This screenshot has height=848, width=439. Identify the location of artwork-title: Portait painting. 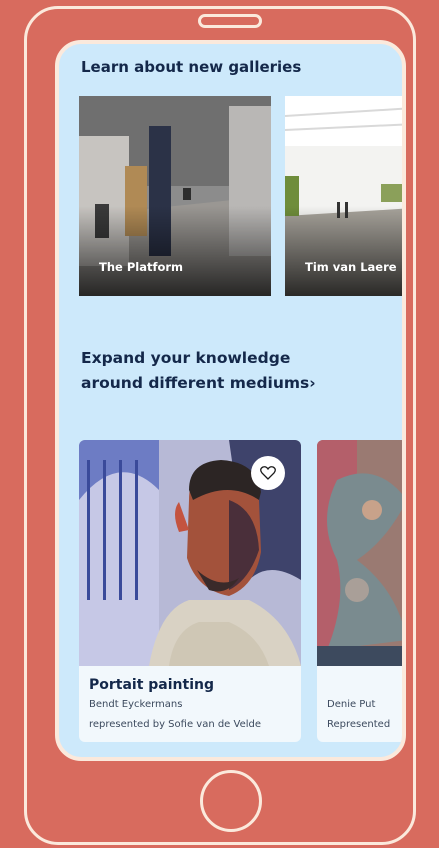
(152, 685).